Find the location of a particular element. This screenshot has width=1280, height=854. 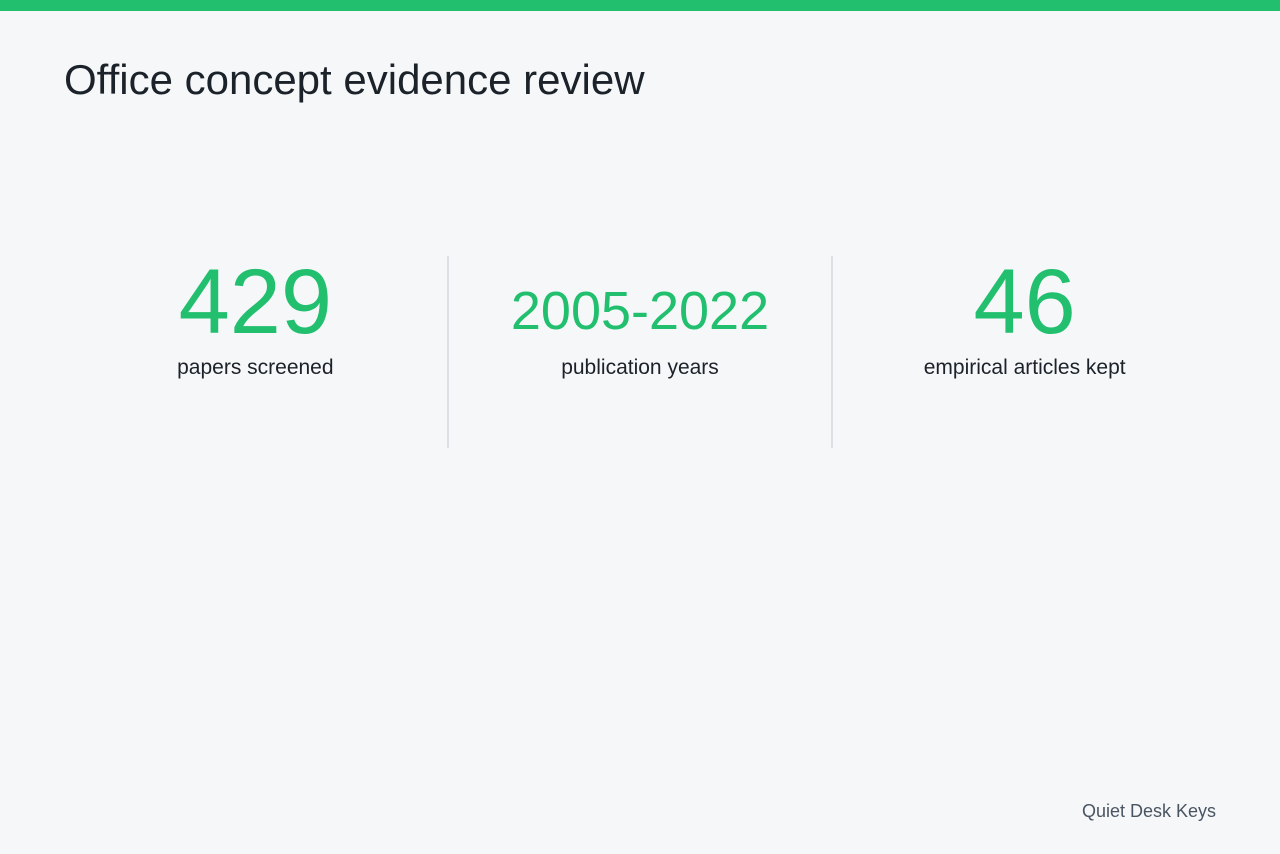

page-title: Office concept evidence review is located at coordinates (354, 79).